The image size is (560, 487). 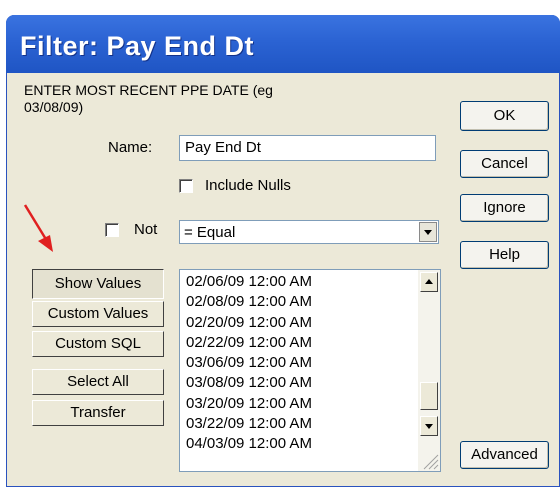 What do you see at coordinates (98, 413) in the screenshot?
I see `transfer-button: Transfer` at bounding box center [98, 413].